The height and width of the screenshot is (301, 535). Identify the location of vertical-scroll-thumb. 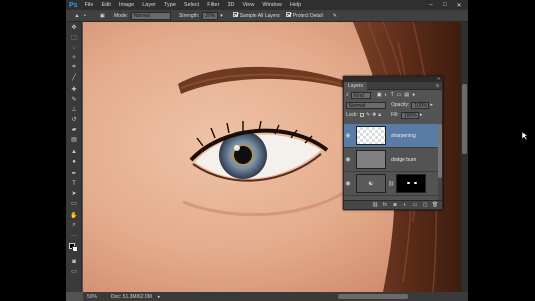
(464, 119).